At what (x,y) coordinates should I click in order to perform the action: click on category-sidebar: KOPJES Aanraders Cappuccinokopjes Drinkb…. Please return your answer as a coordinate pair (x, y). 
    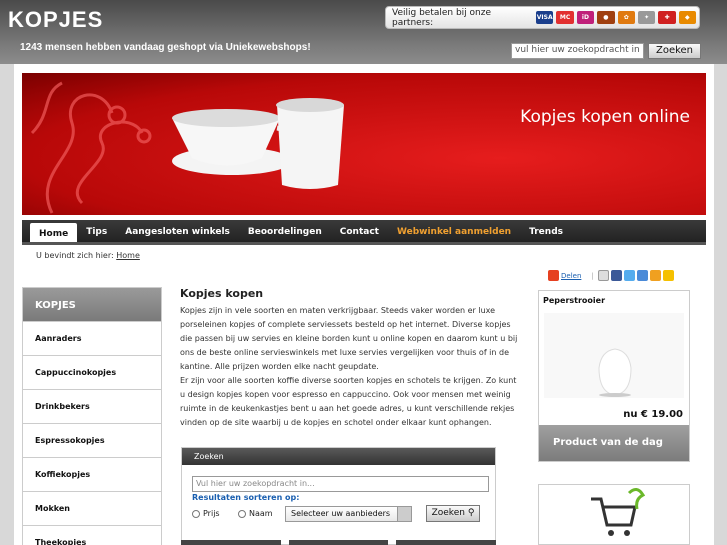
    Looking at the image, I should click on (92, 416).